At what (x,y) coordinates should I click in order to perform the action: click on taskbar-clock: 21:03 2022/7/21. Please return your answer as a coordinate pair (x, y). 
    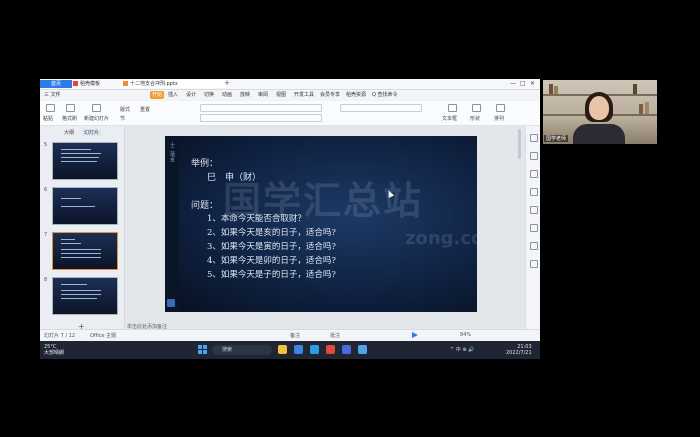
    Looking at the image, I should click on (519, 350).